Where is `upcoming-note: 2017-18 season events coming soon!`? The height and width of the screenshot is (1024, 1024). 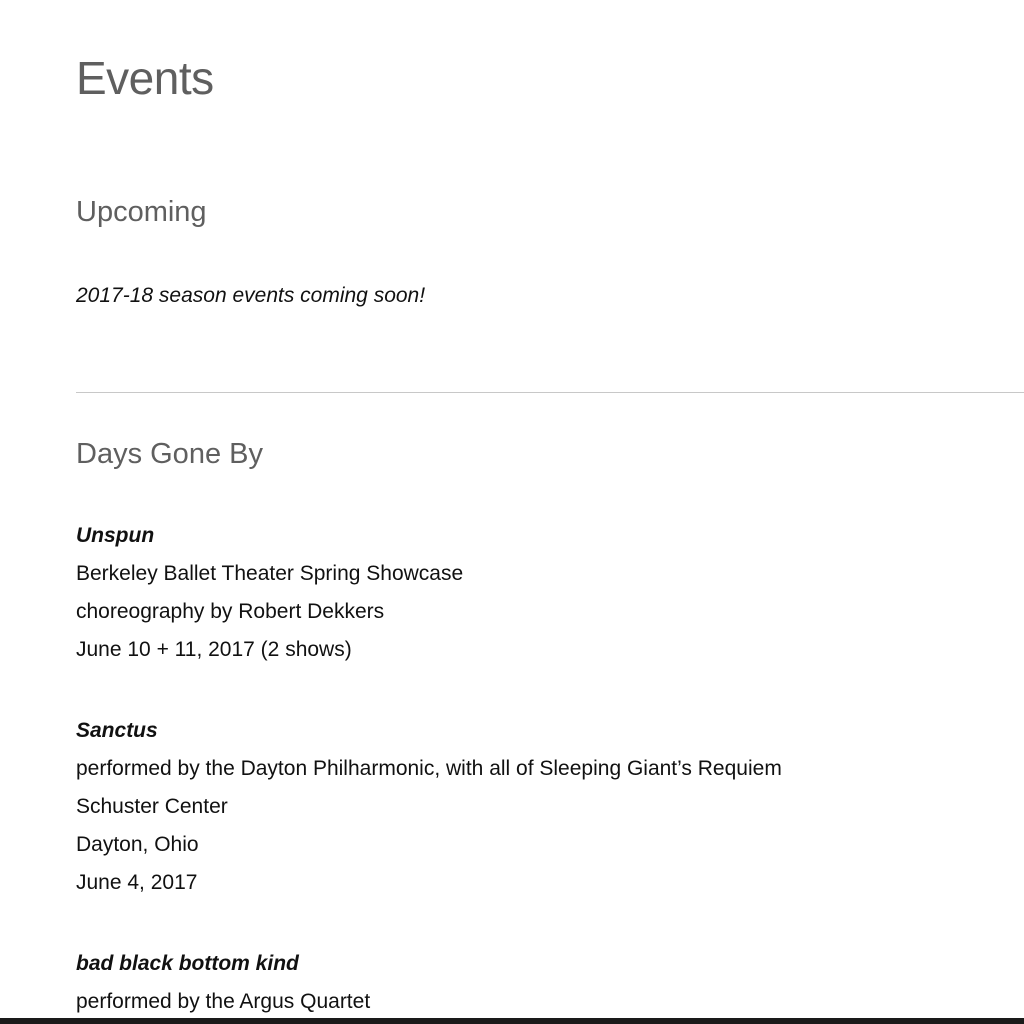 upcoming-note: 2017-18 season events coming soon! is located at coordinates (251, 295).